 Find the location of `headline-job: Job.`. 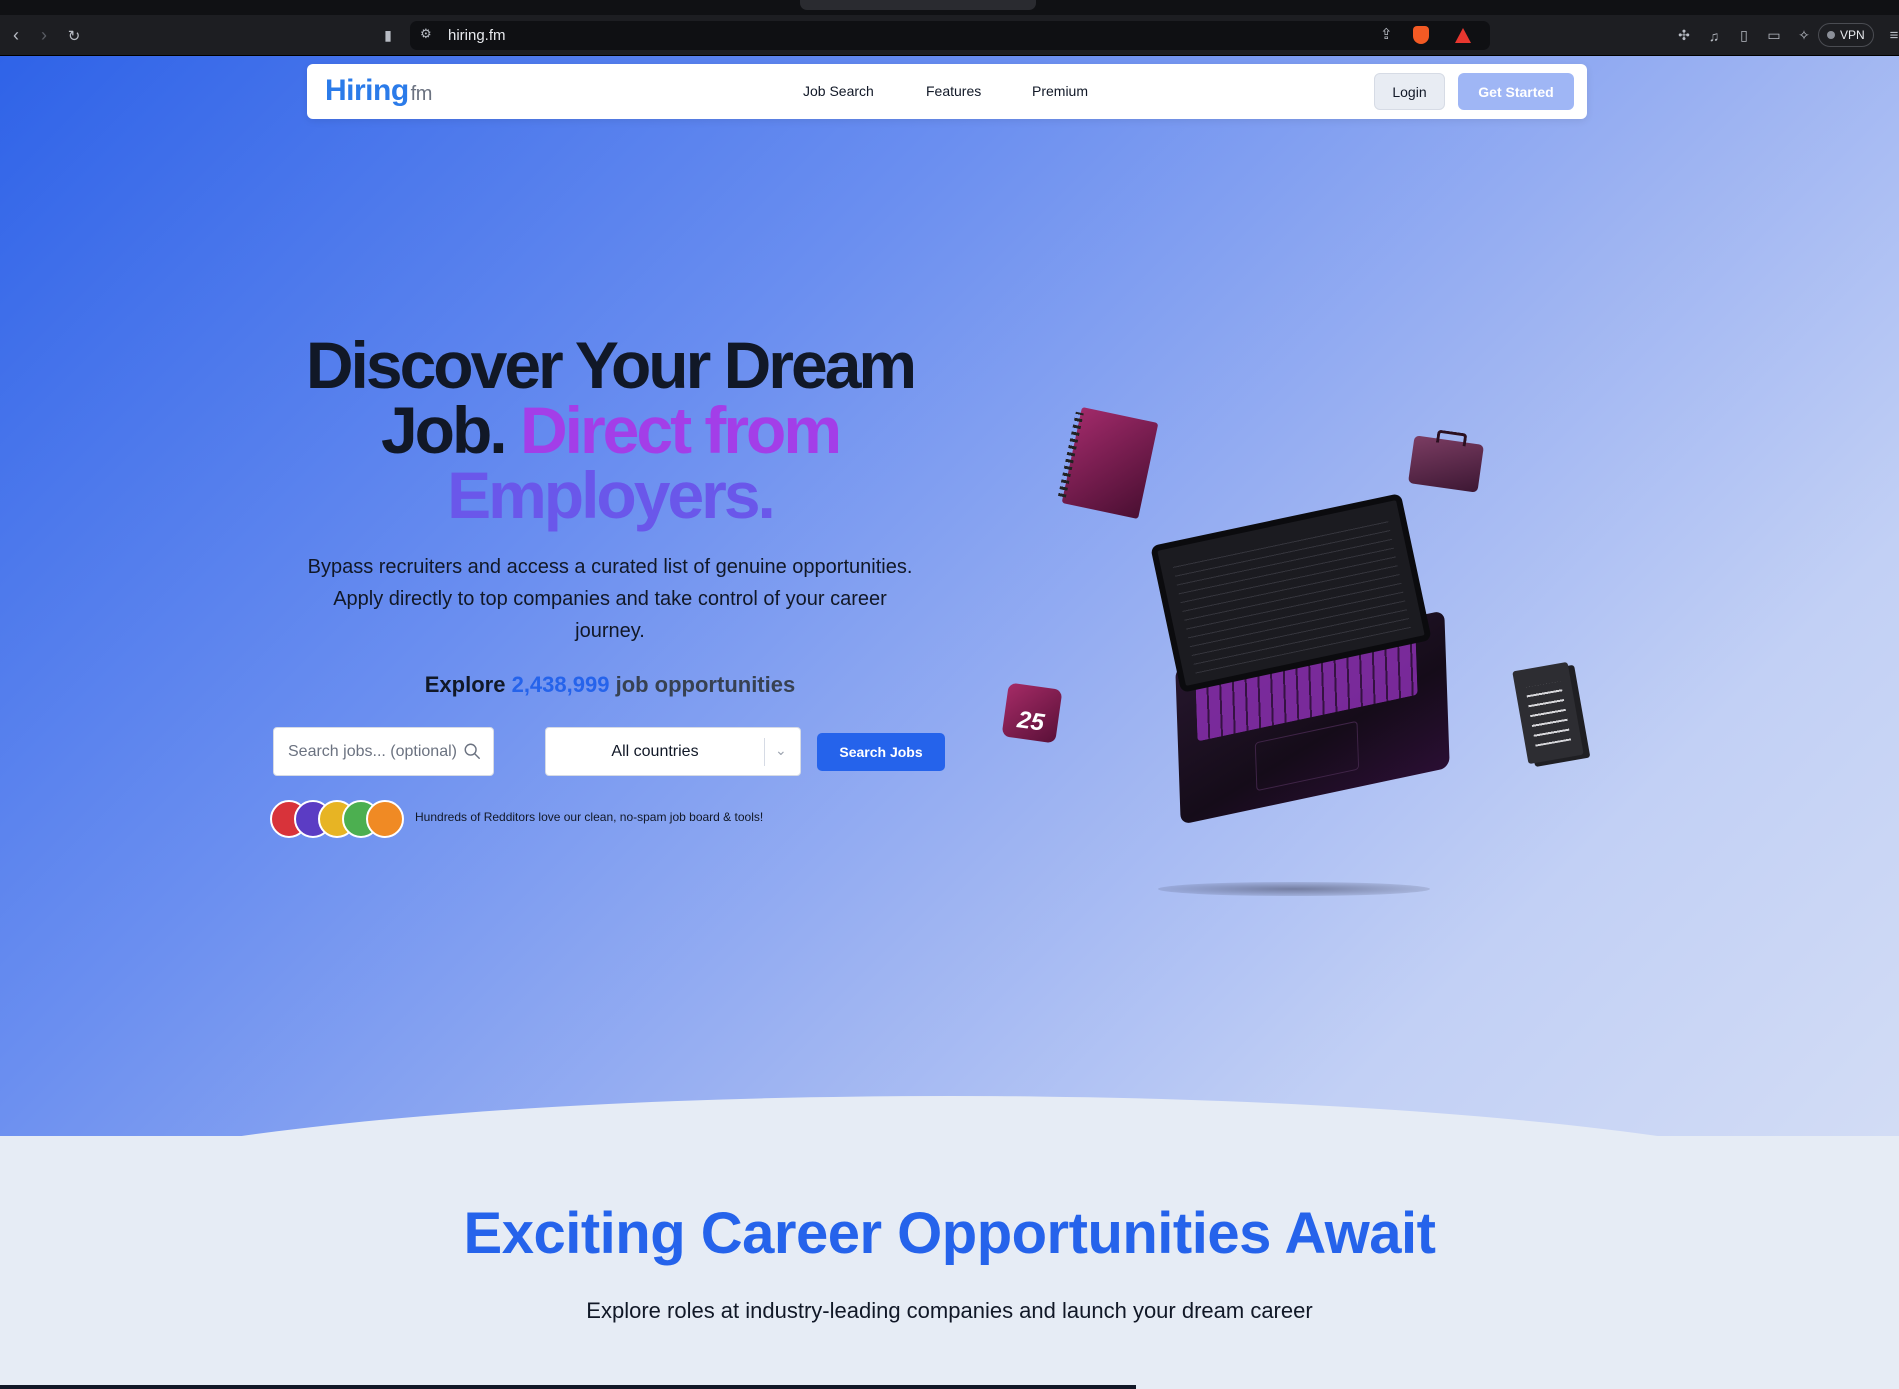

headline-job: Job. is located at coordinates (444, 430).